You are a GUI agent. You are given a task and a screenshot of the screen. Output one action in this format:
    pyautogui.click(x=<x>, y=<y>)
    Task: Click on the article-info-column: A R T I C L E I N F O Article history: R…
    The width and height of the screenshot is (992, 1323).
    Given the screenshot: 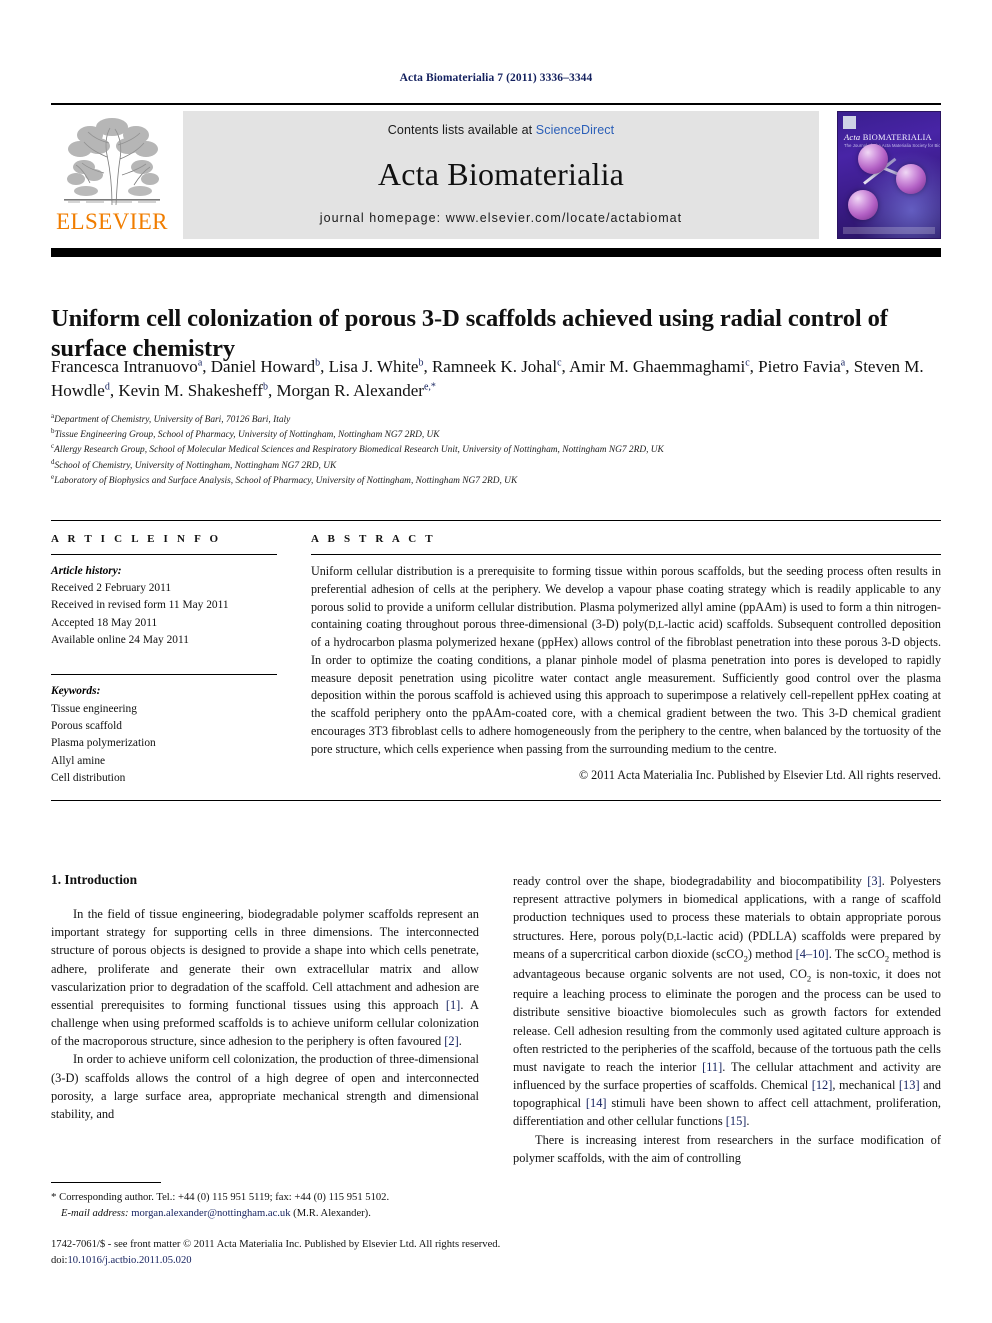 What is the action you would take?
    pyautogui.click(x=174, y=660)
    